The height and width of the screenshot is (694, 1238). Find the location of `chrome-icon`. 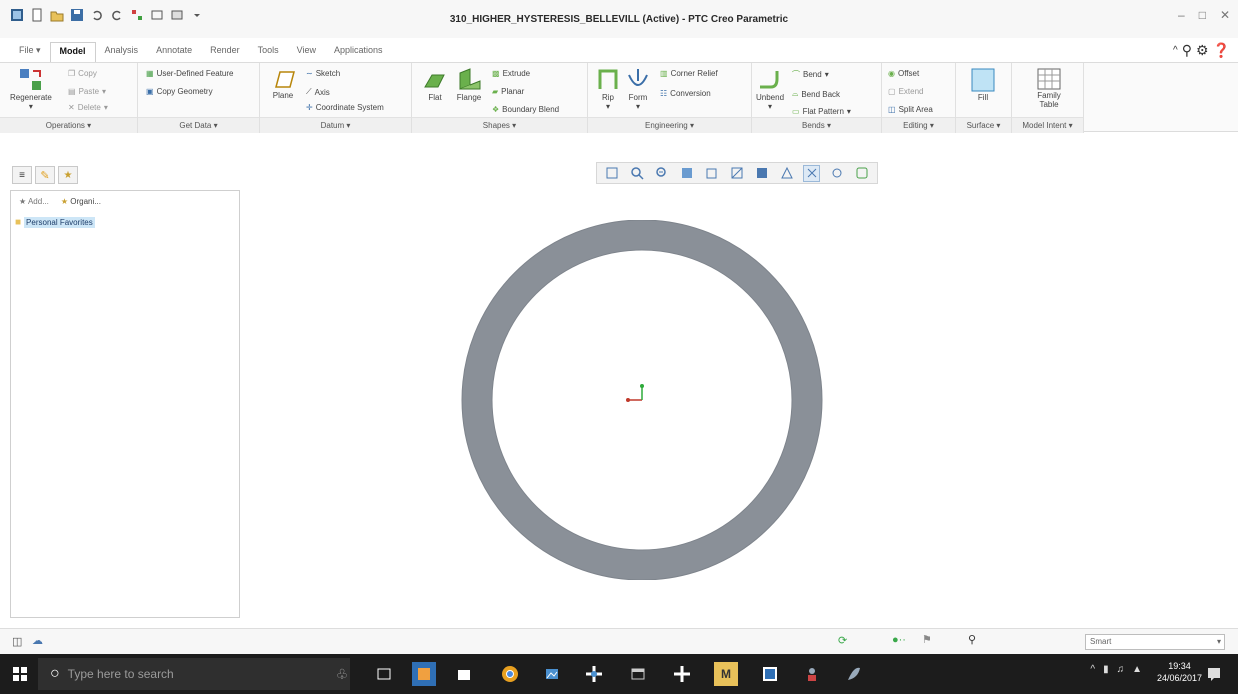

chrome-icon is located at coordinates (510, 674).